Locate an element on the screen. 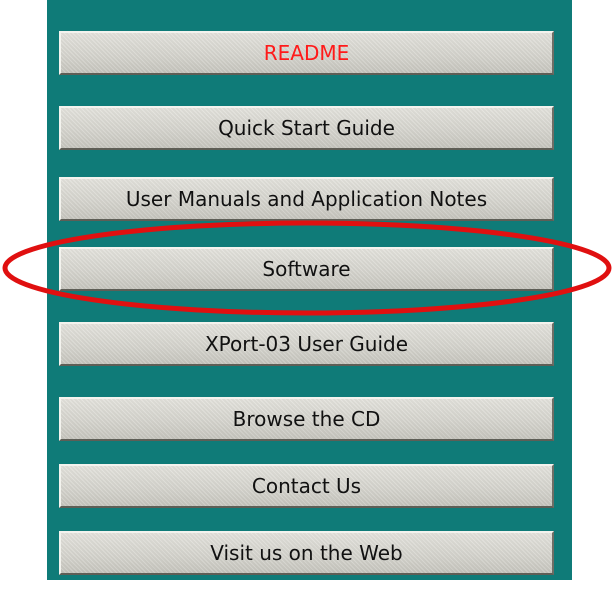 This screenshot has height=598, width=616. browse-cd-button: Browse the CD is located at coordinates (306, 419).